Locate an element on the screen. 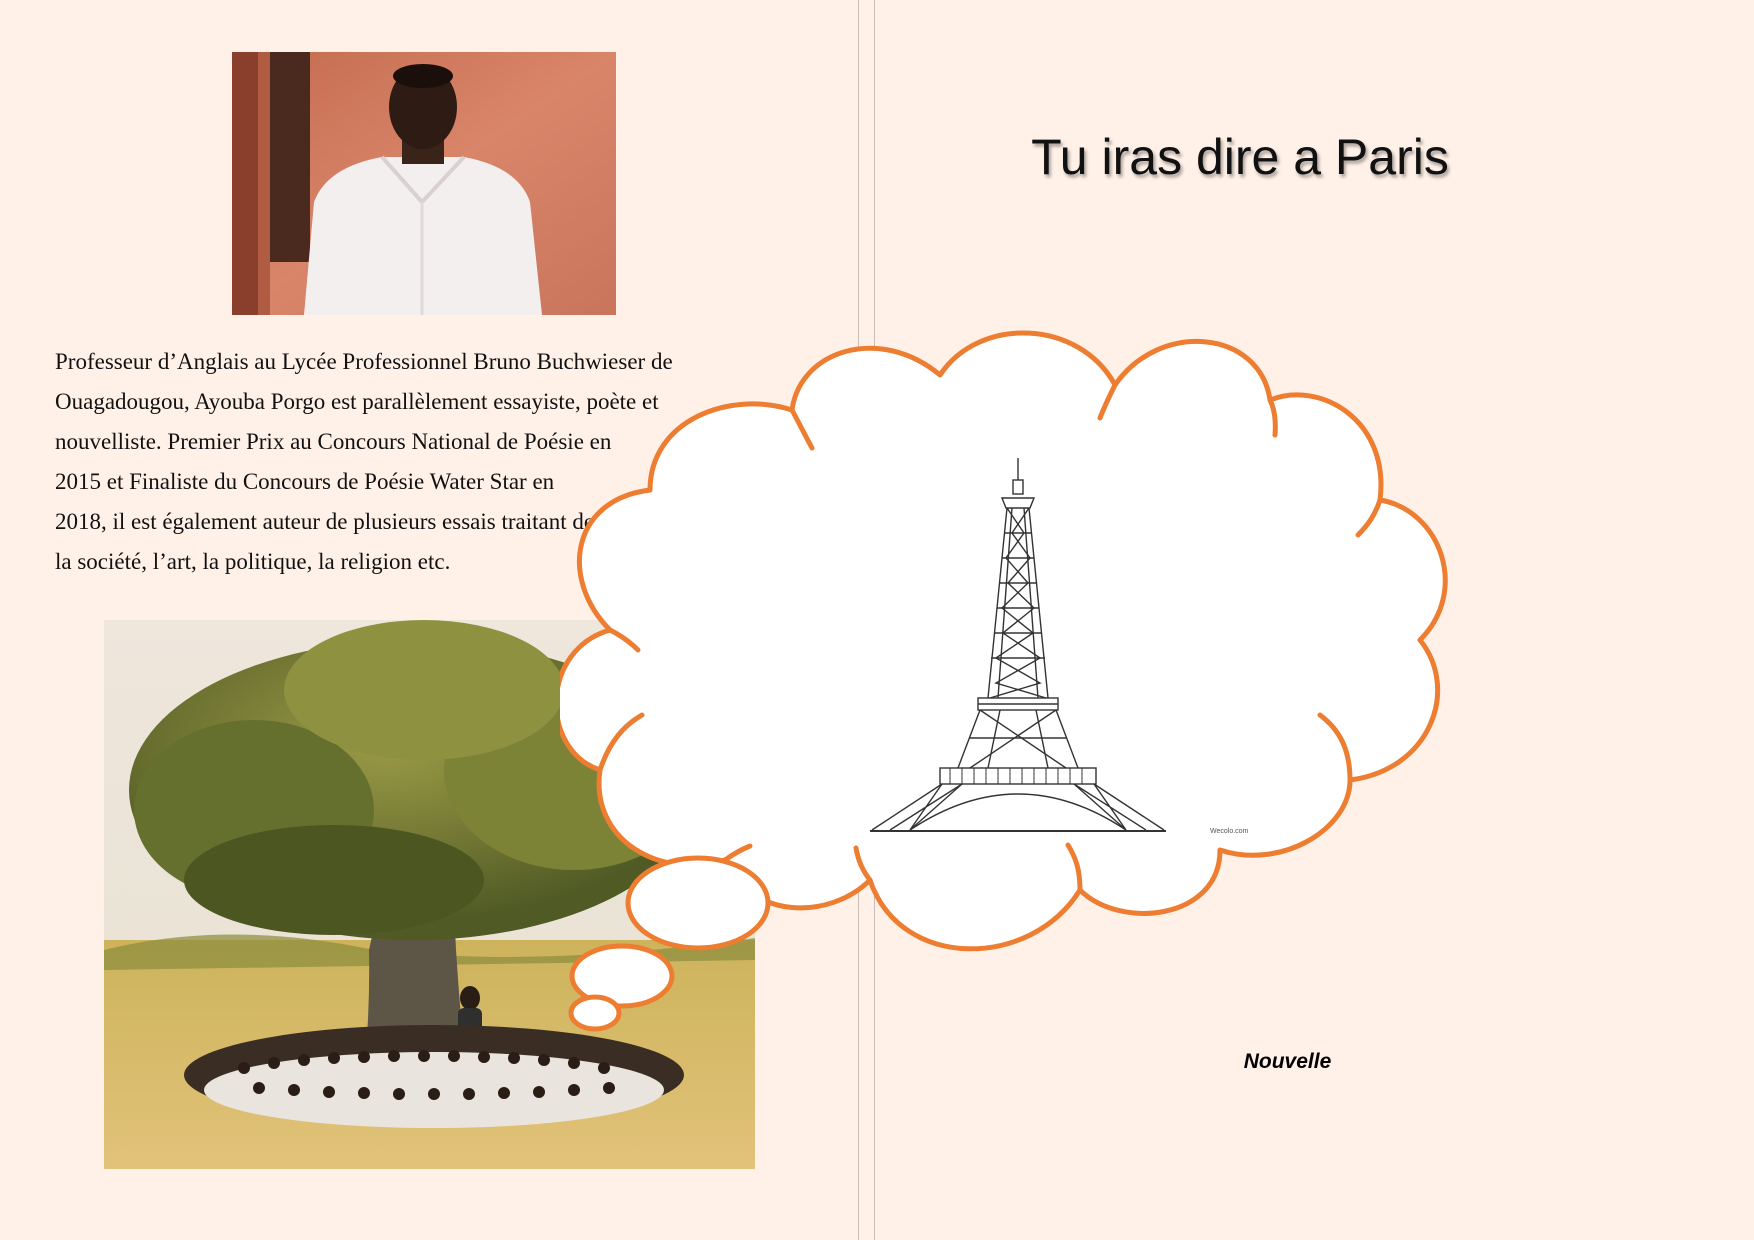 This screenshot has height=1240, width=1754. eiffel-tower-icon is located at coordinates (1018, 645).